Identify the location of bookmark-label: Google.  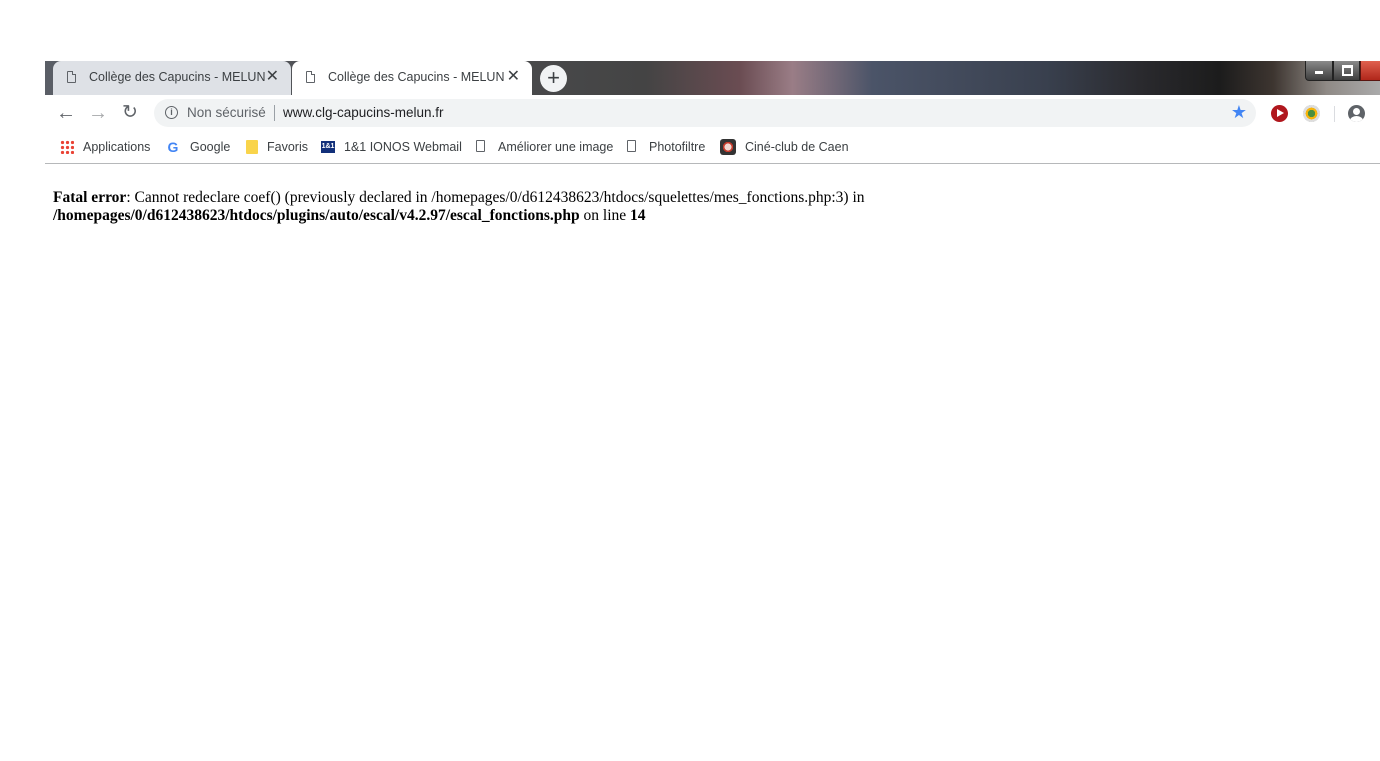
(210, 147).